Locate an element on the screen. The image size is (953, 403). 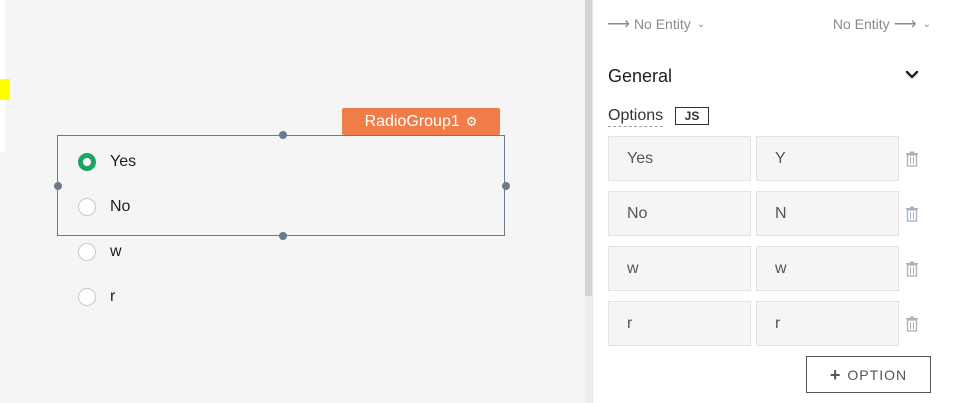
radio-button-checked is located at coordinates (87, 162).